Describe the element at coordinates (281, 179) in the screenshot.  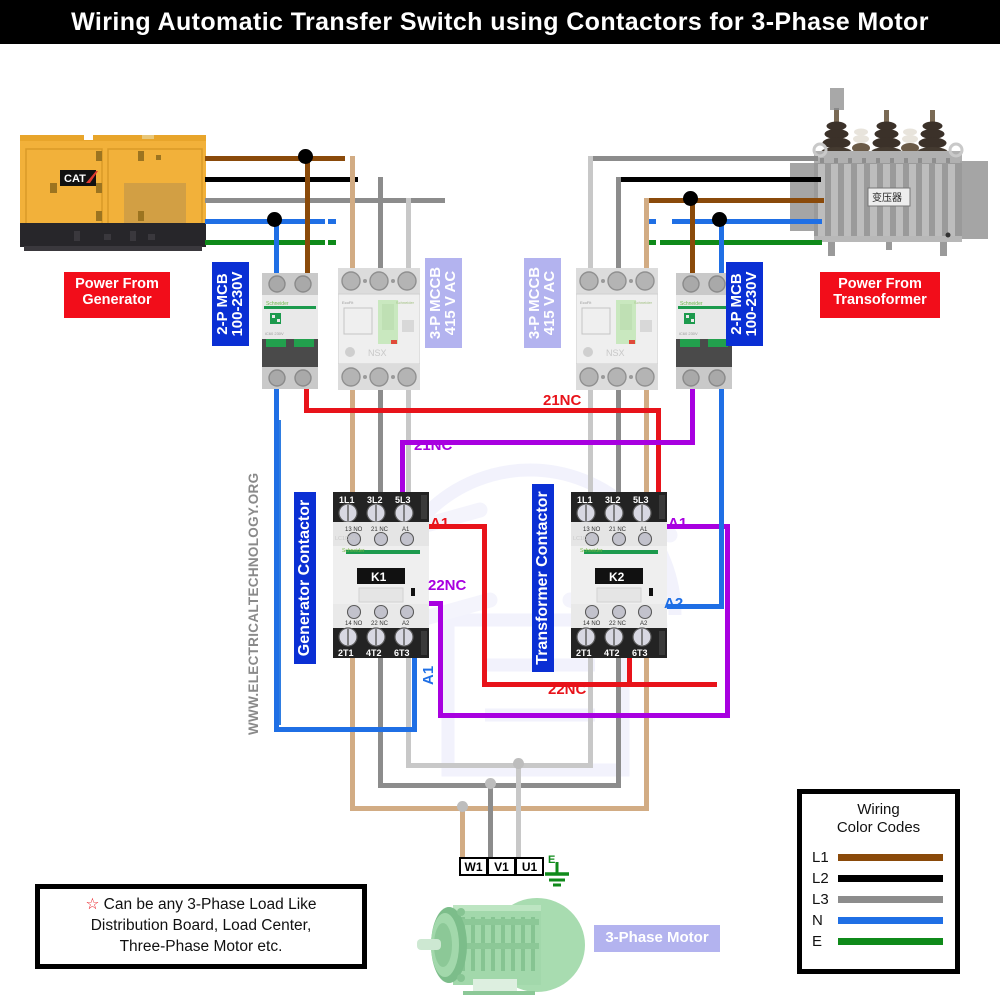
I see `wire-gen-L2` at that location.